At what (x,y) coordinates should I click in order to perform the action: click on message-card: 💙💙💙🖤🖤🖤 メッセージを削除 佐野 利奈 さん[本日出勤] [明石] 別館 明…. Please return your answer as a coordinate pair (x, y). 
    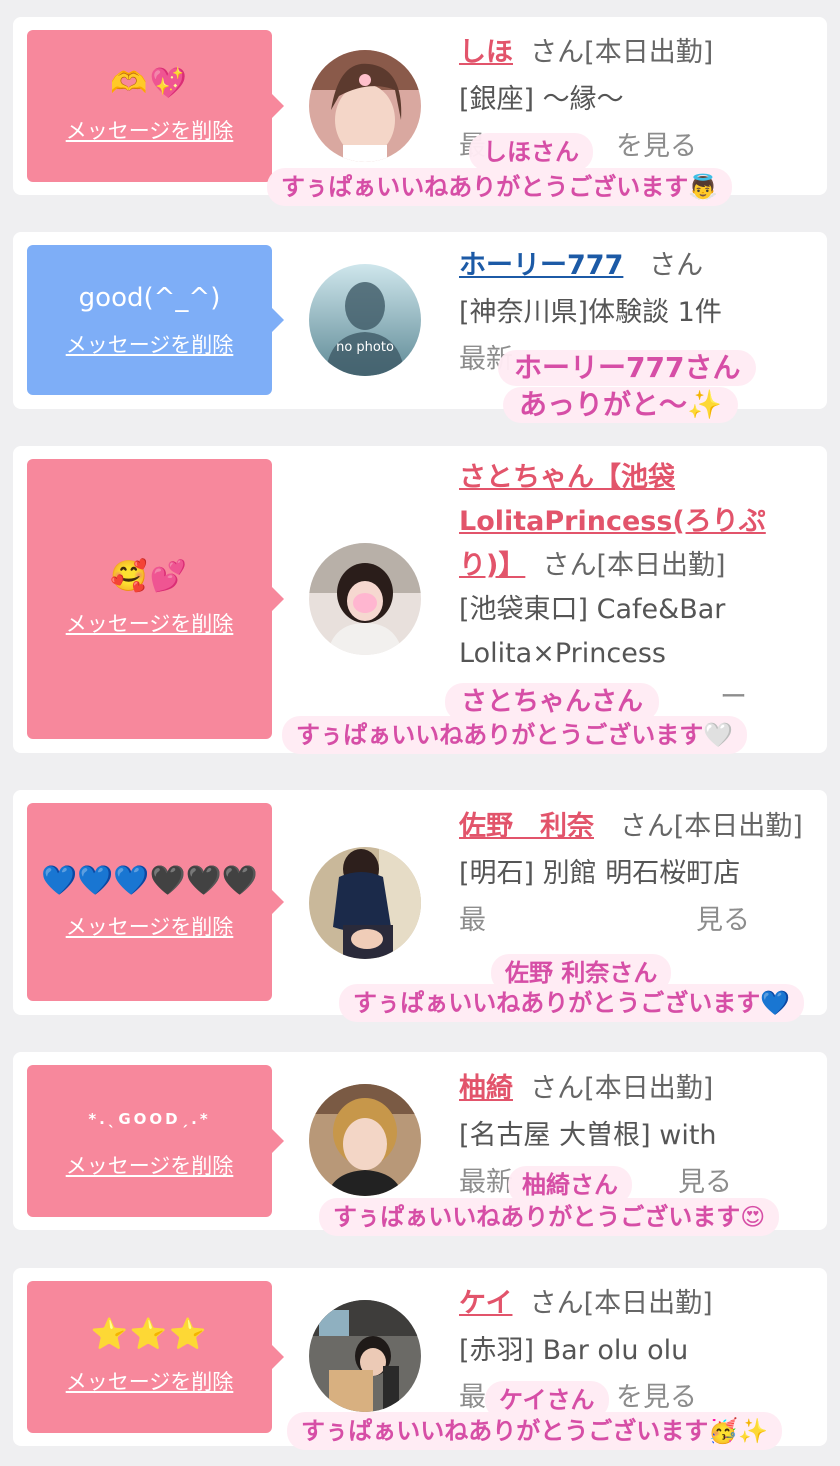
    Looking at the image, I should click on (420, 902).